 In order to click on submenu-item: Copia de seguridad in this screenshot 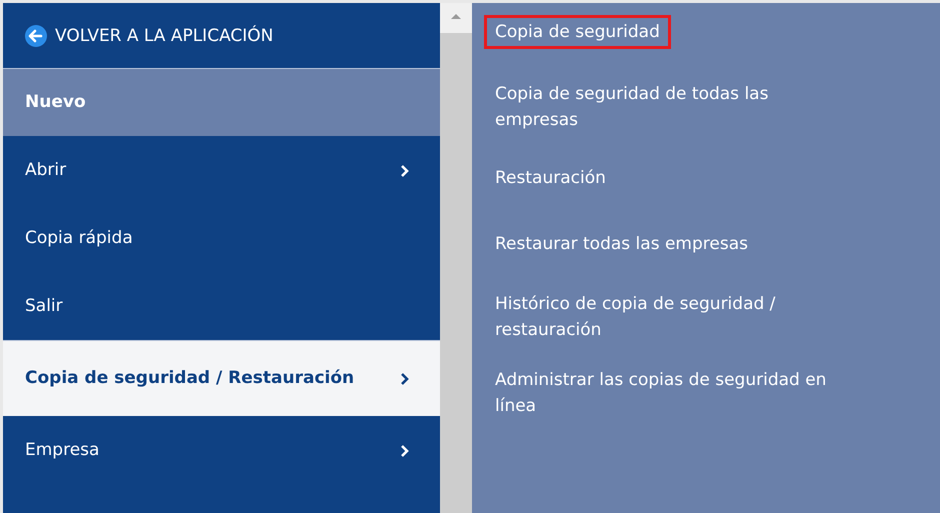, I will do `click(577, 32)`.